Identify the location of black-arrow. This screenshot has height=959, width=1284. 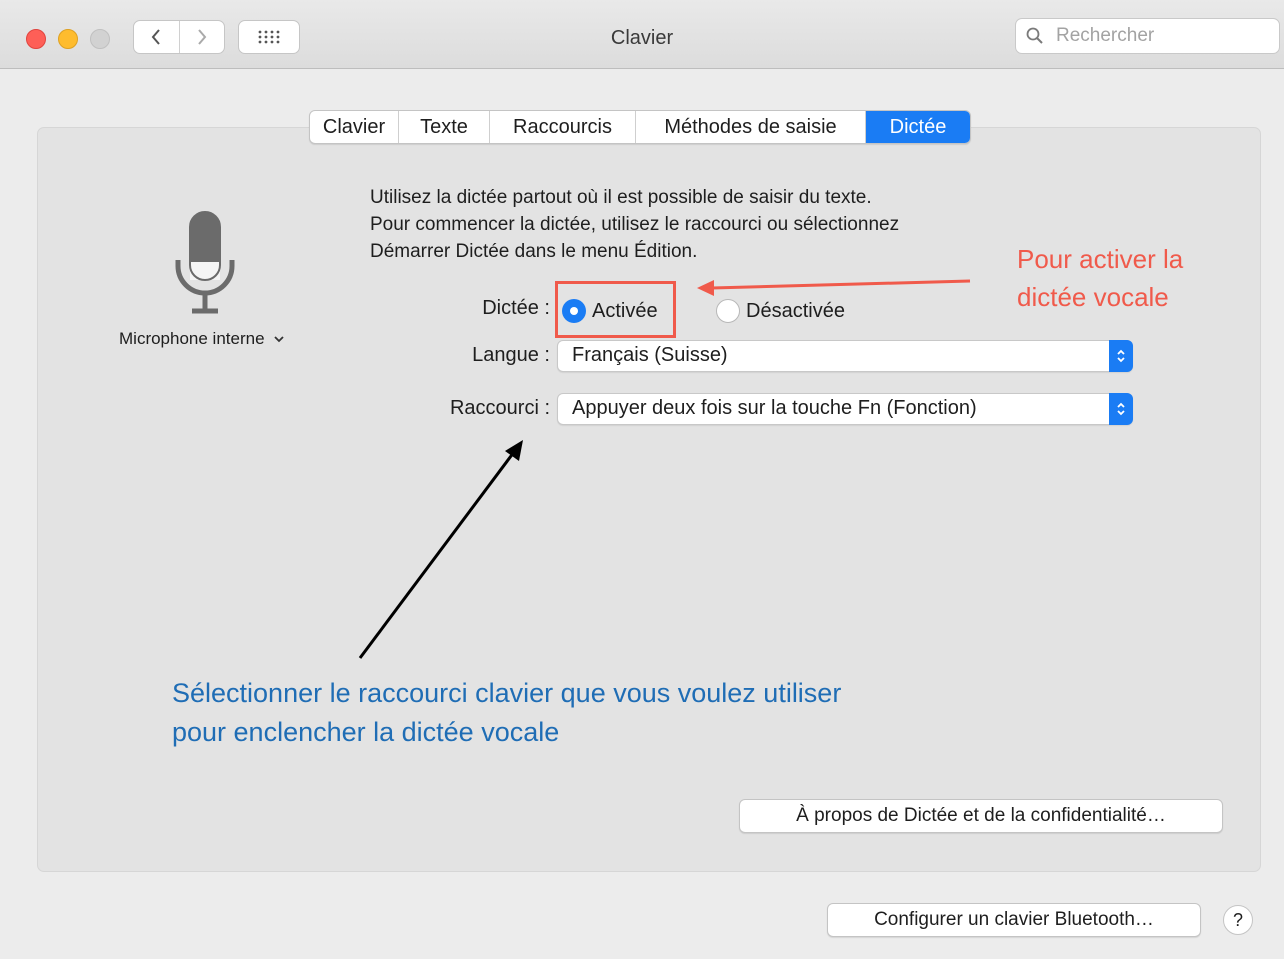
(440, 549).